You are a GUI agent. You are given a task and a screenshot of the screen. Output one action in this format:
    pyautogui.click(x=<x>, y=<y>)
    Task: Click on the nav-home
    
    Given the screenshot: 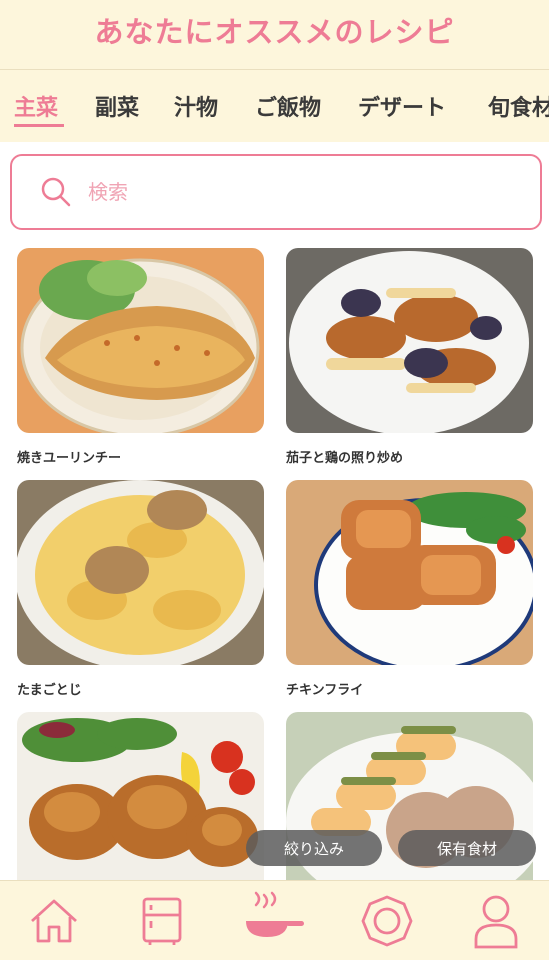 What is the action you would take?
    pyautogui.click(x=54, y=923)
    